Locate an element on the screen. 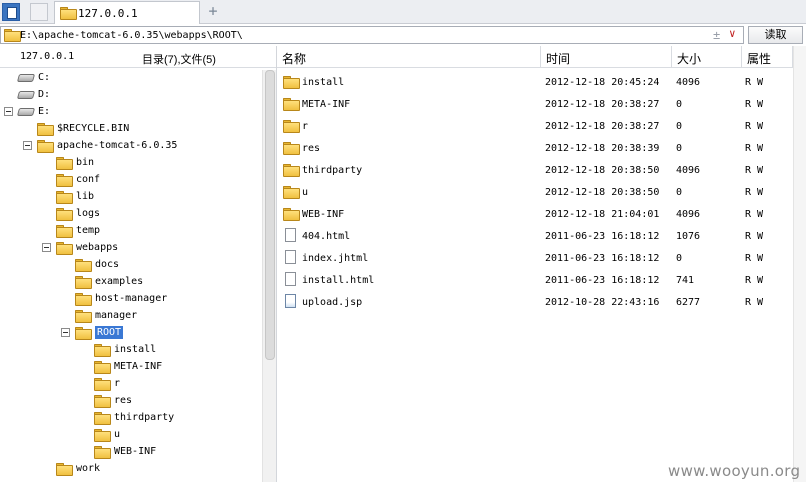 The height and width of the screenshot is (482, 806). tree-item: D: is located at coordinates (130, 94).